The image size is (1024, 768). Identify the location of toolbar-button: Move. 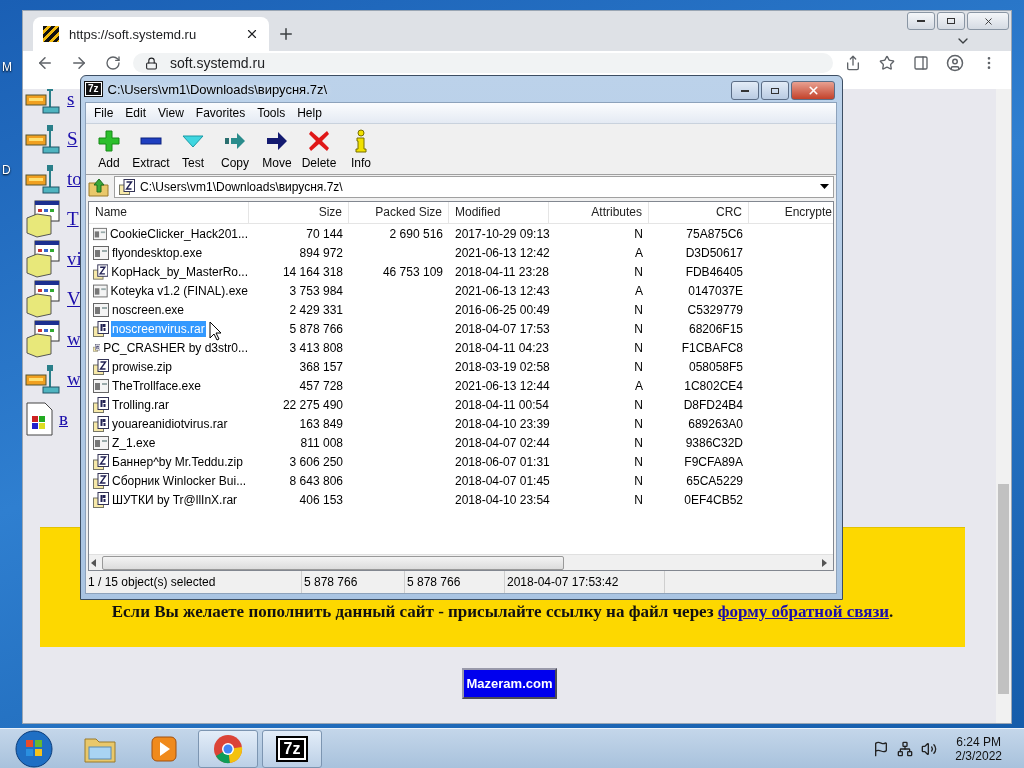
(277, 149).